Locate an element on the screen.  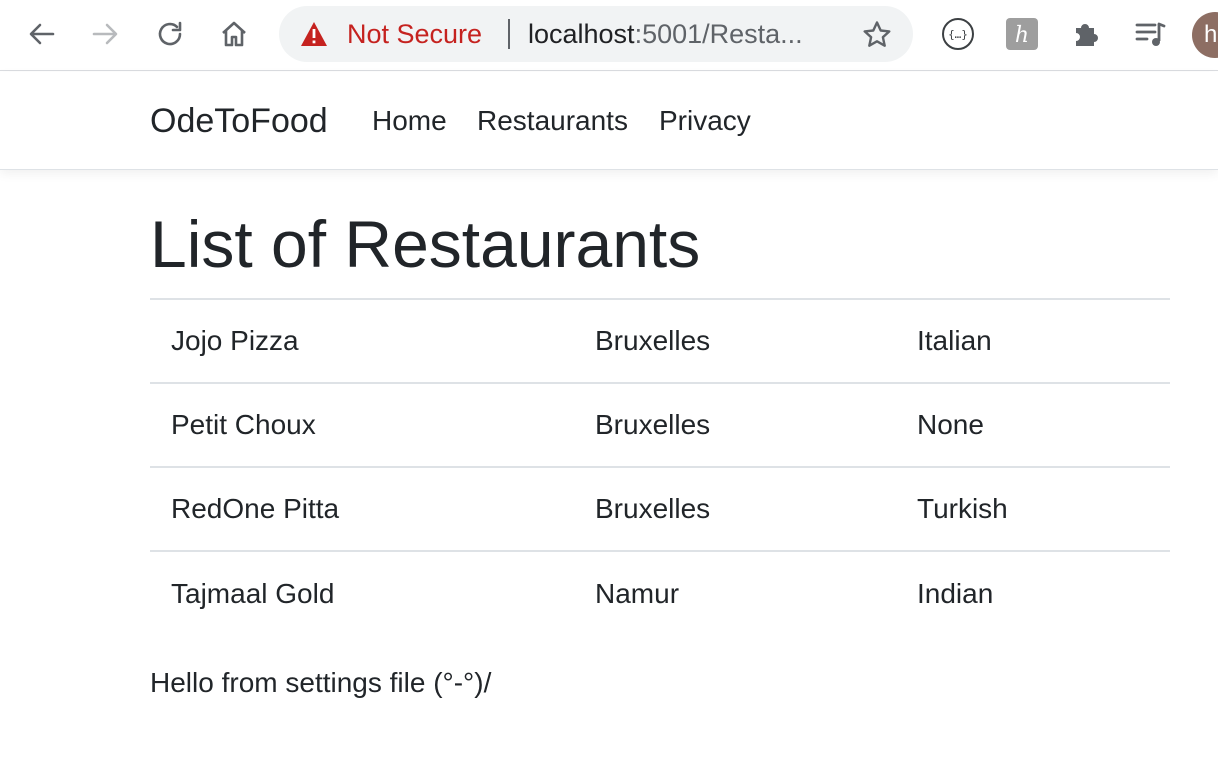
honey-extension-icon: h is located at coordinates (1022, 34).